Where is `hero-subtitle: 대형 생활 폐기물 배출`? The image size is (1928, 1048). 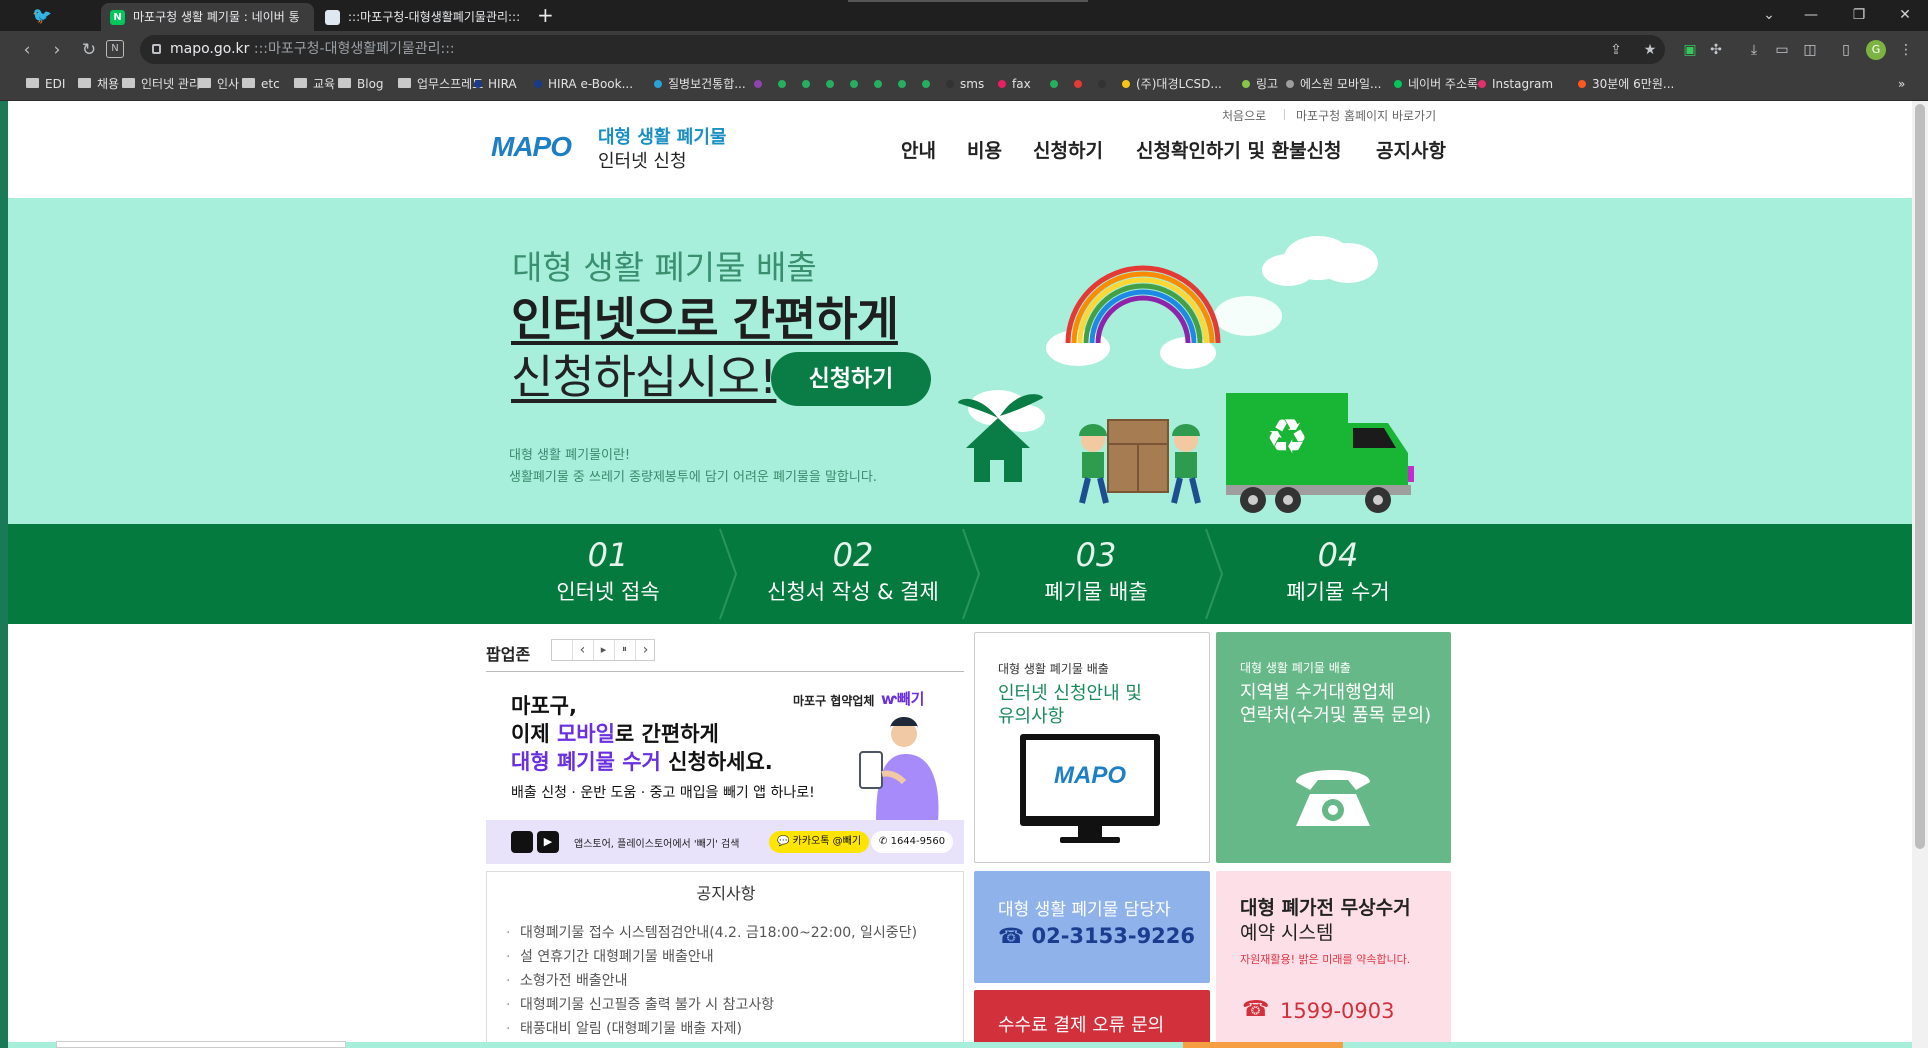 hero-subtitle: 대형 생활 폐기물 배출 is located at coordinates (664, 267).